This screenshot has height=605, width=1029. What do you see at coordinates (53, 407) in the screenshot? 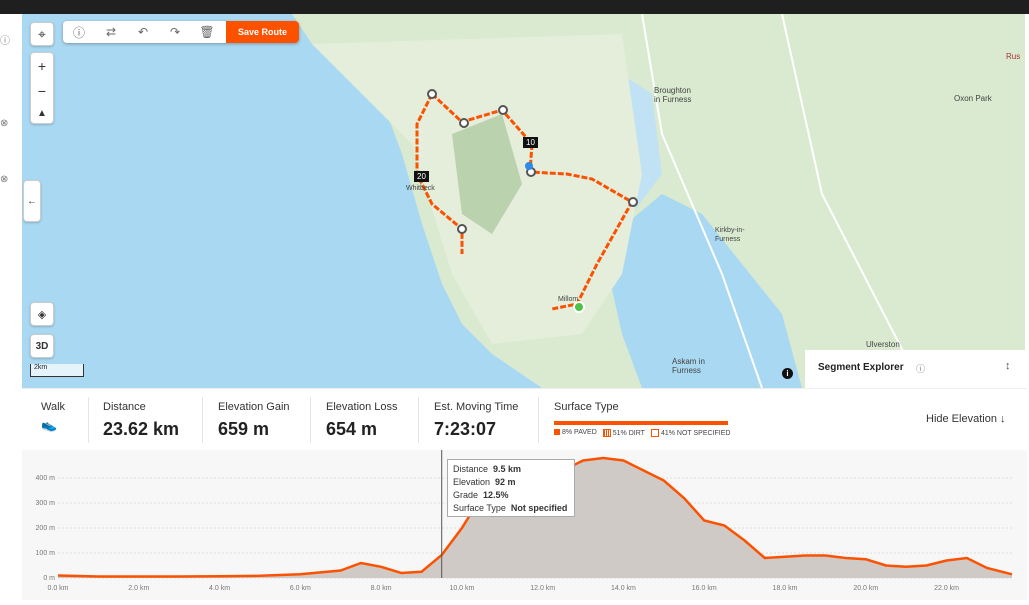
I see `activity-label: Walk` at bounding box center [53, 407].